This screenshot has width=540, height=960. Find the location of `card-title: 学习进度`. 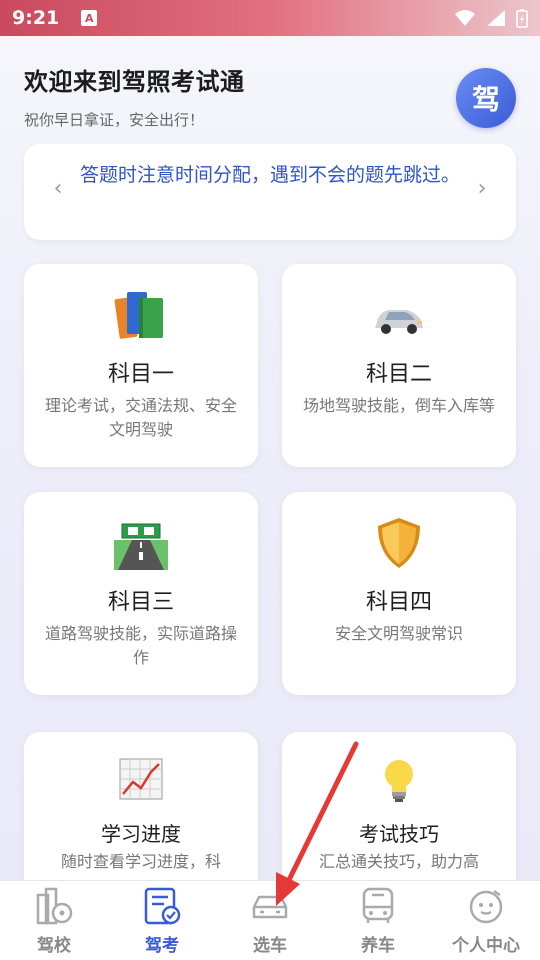

card-title: 学习进度 is located at coordinates (141, 834).